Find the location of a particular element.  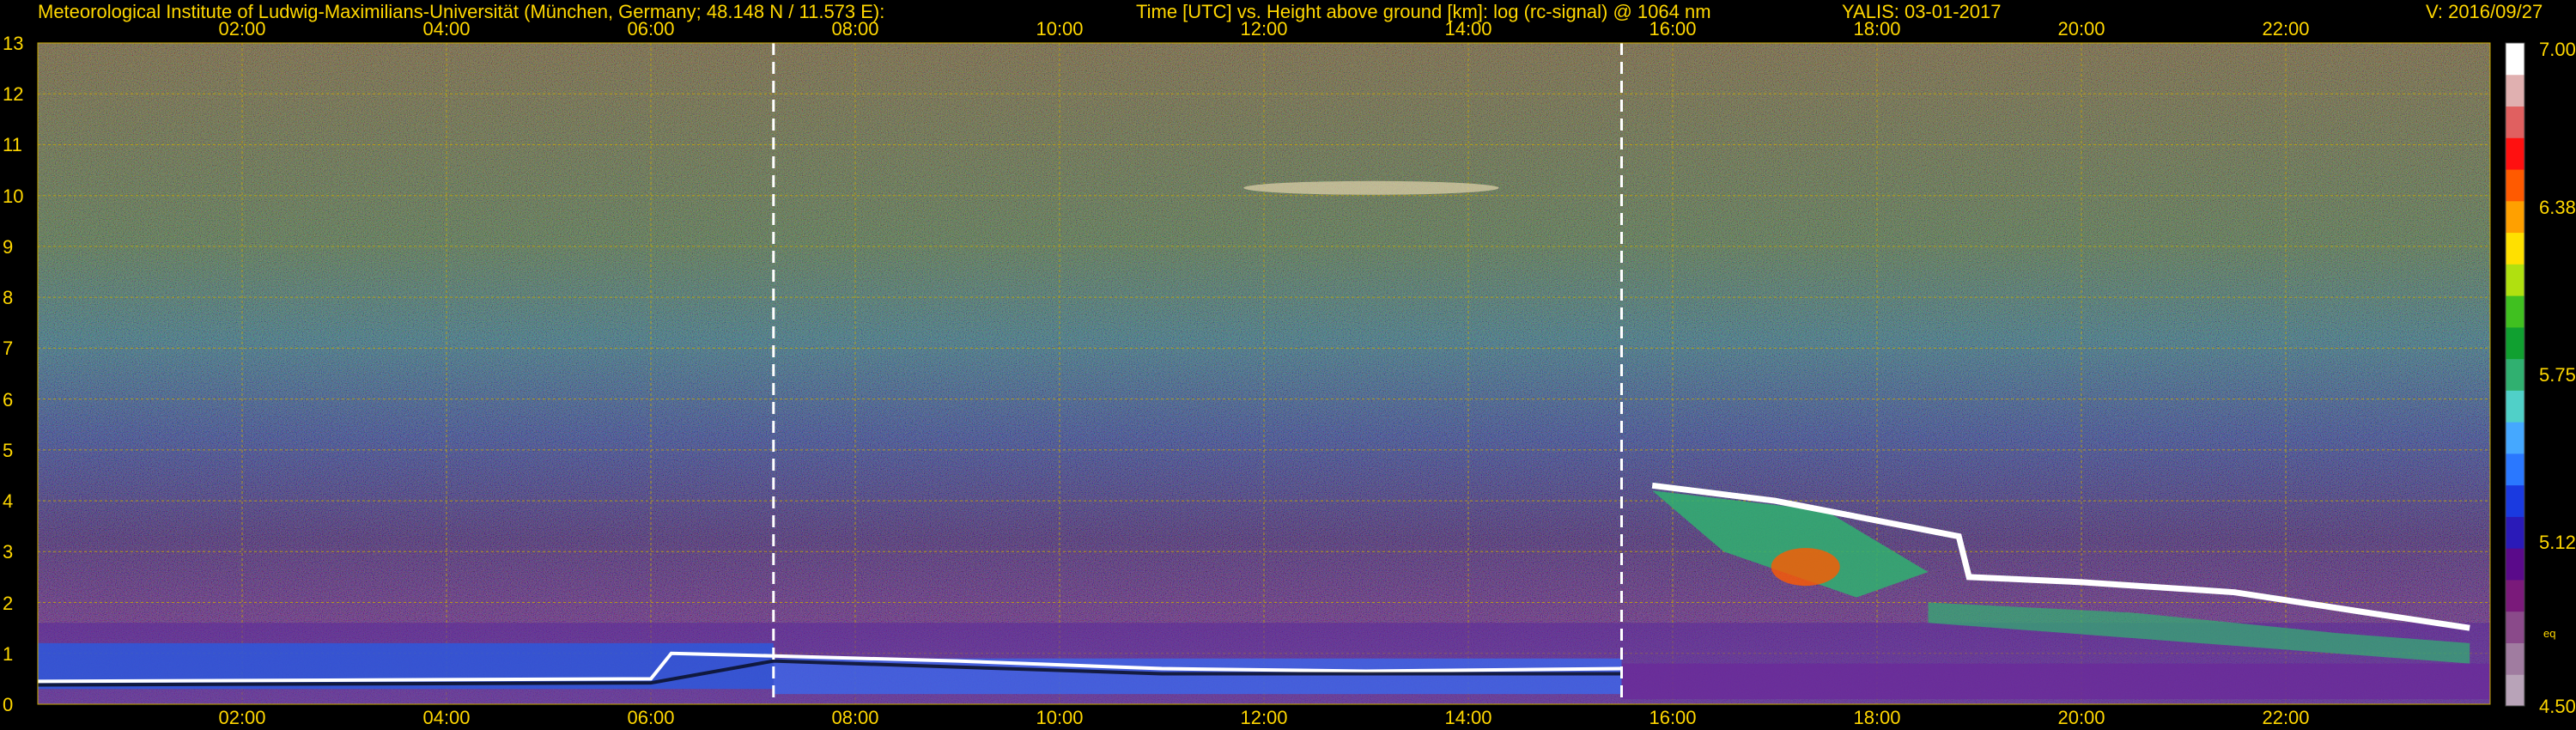

y-tick-label: 13 is located at coordinates (13, 43).